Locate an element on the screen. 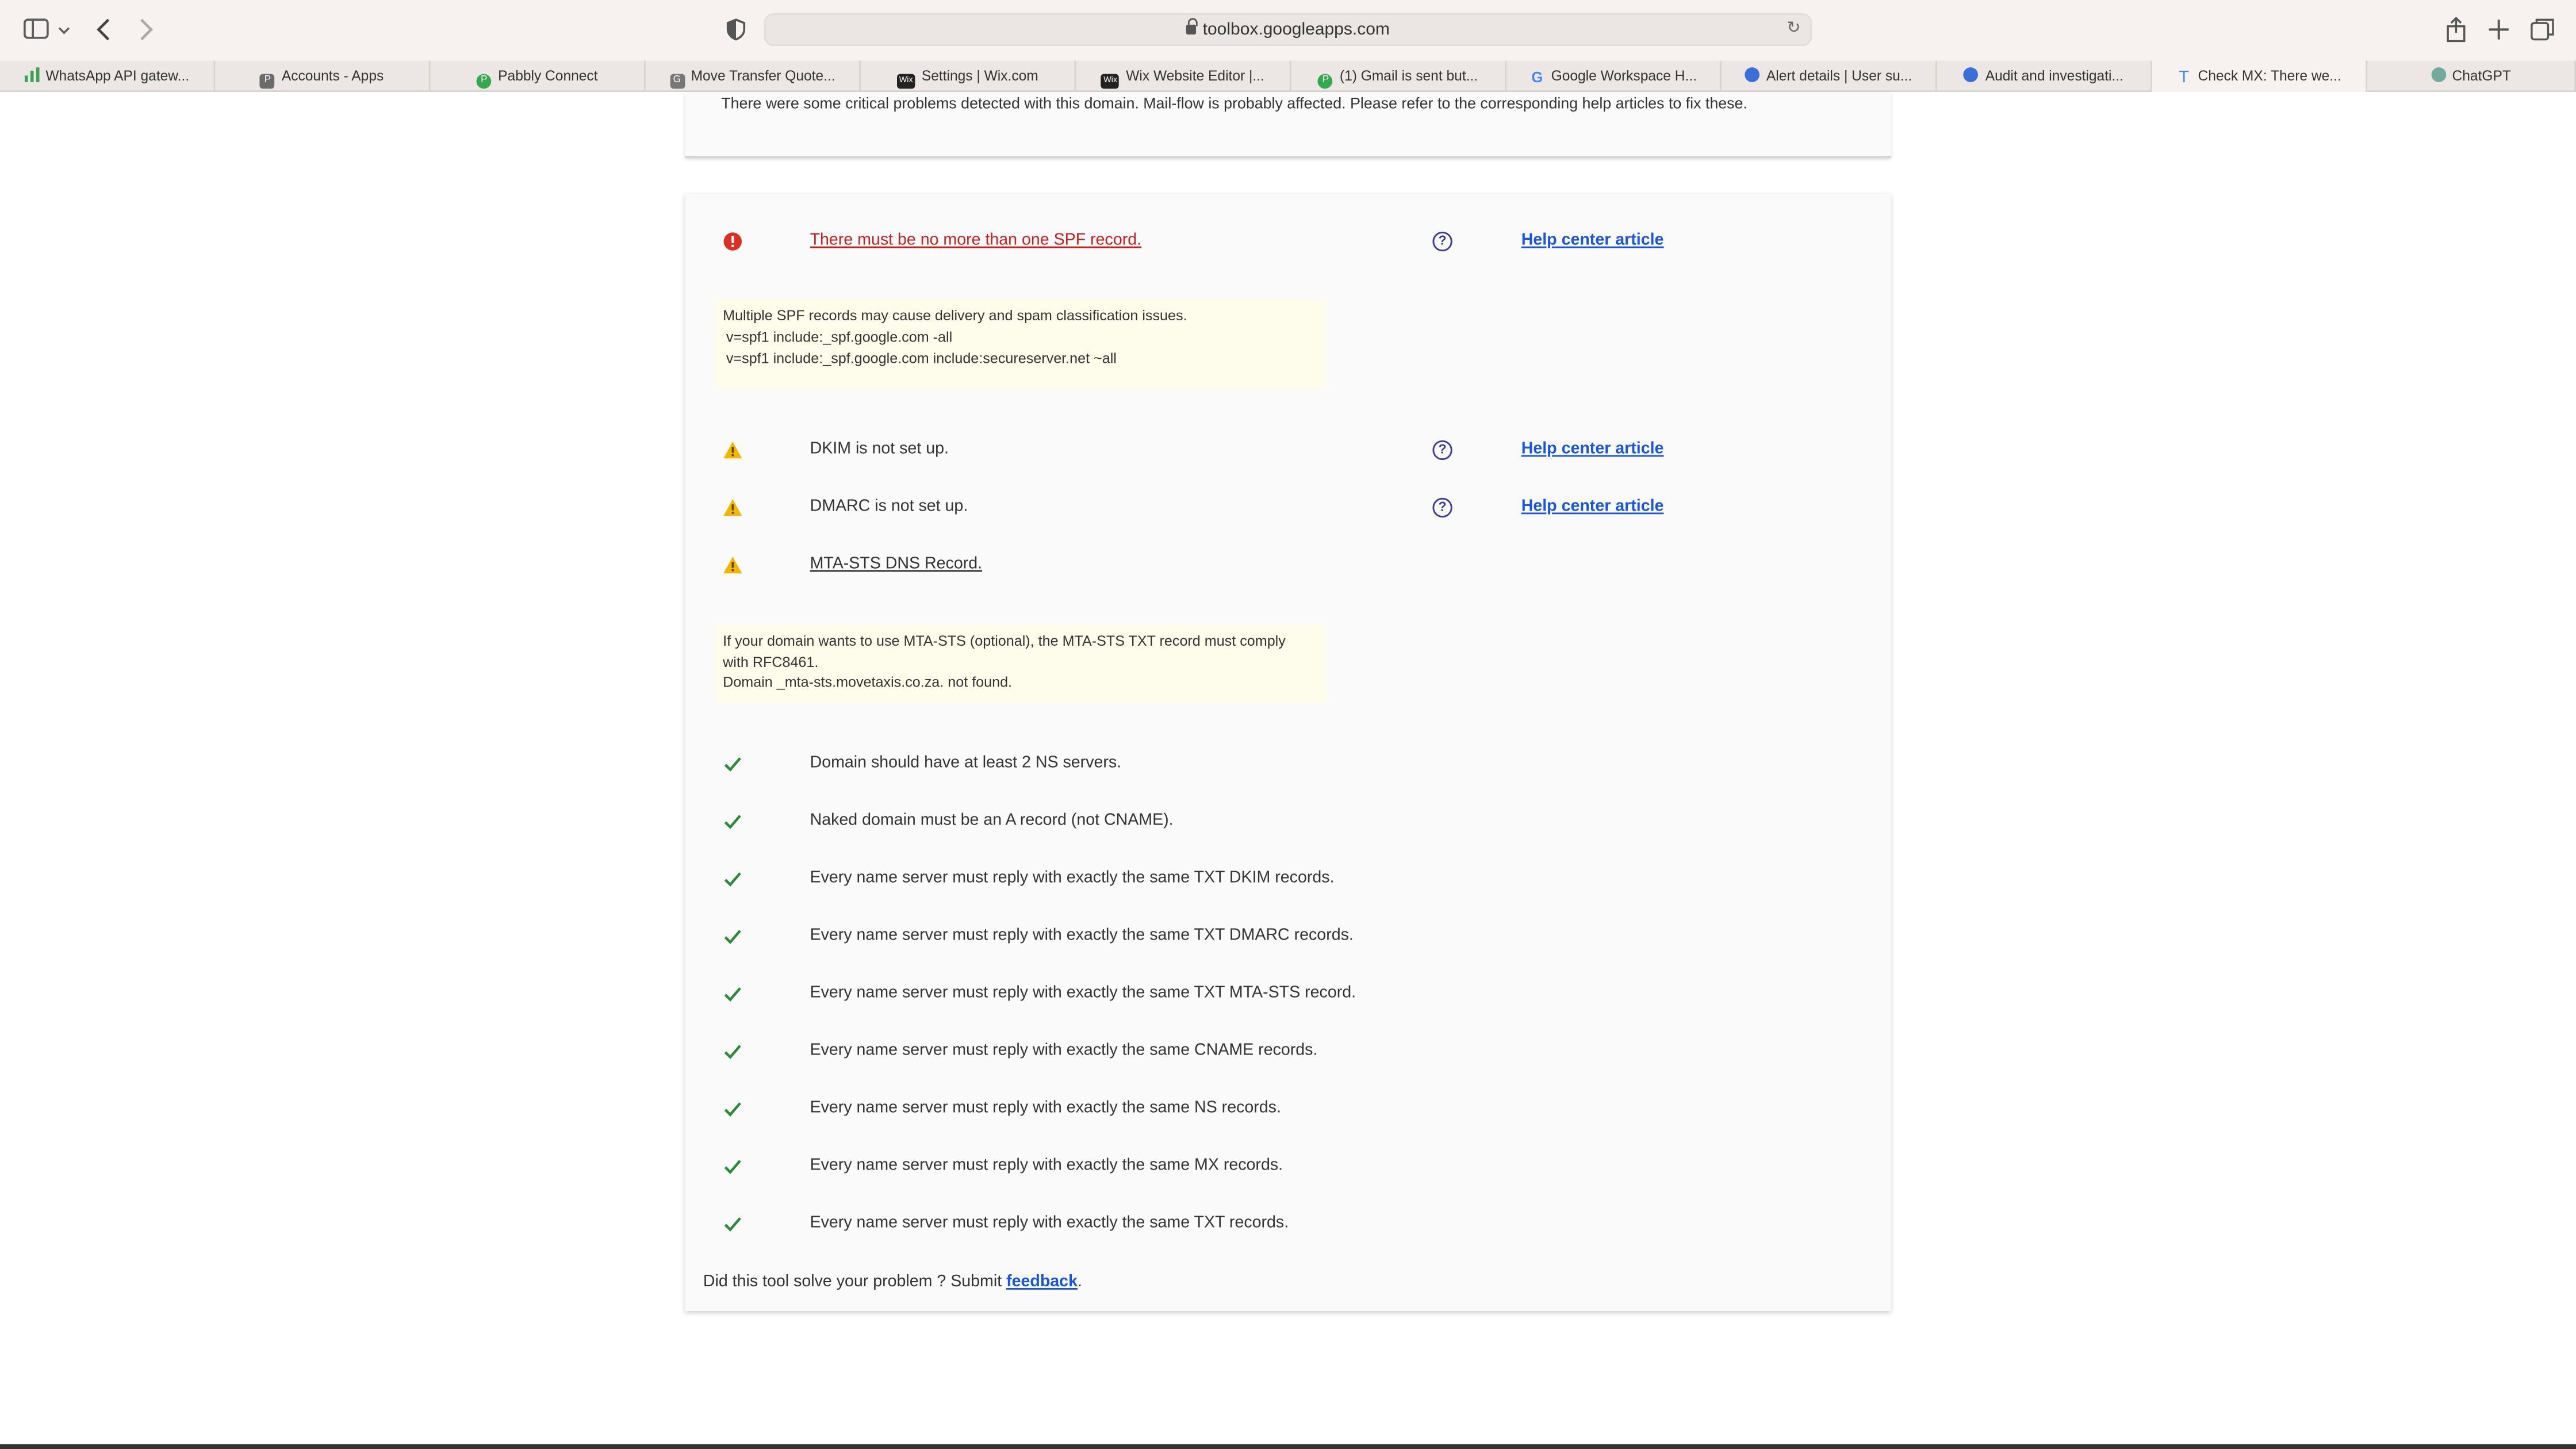  address-bar: toolbox.googleapps.com ↻ is located at coordinates (1288, 29).